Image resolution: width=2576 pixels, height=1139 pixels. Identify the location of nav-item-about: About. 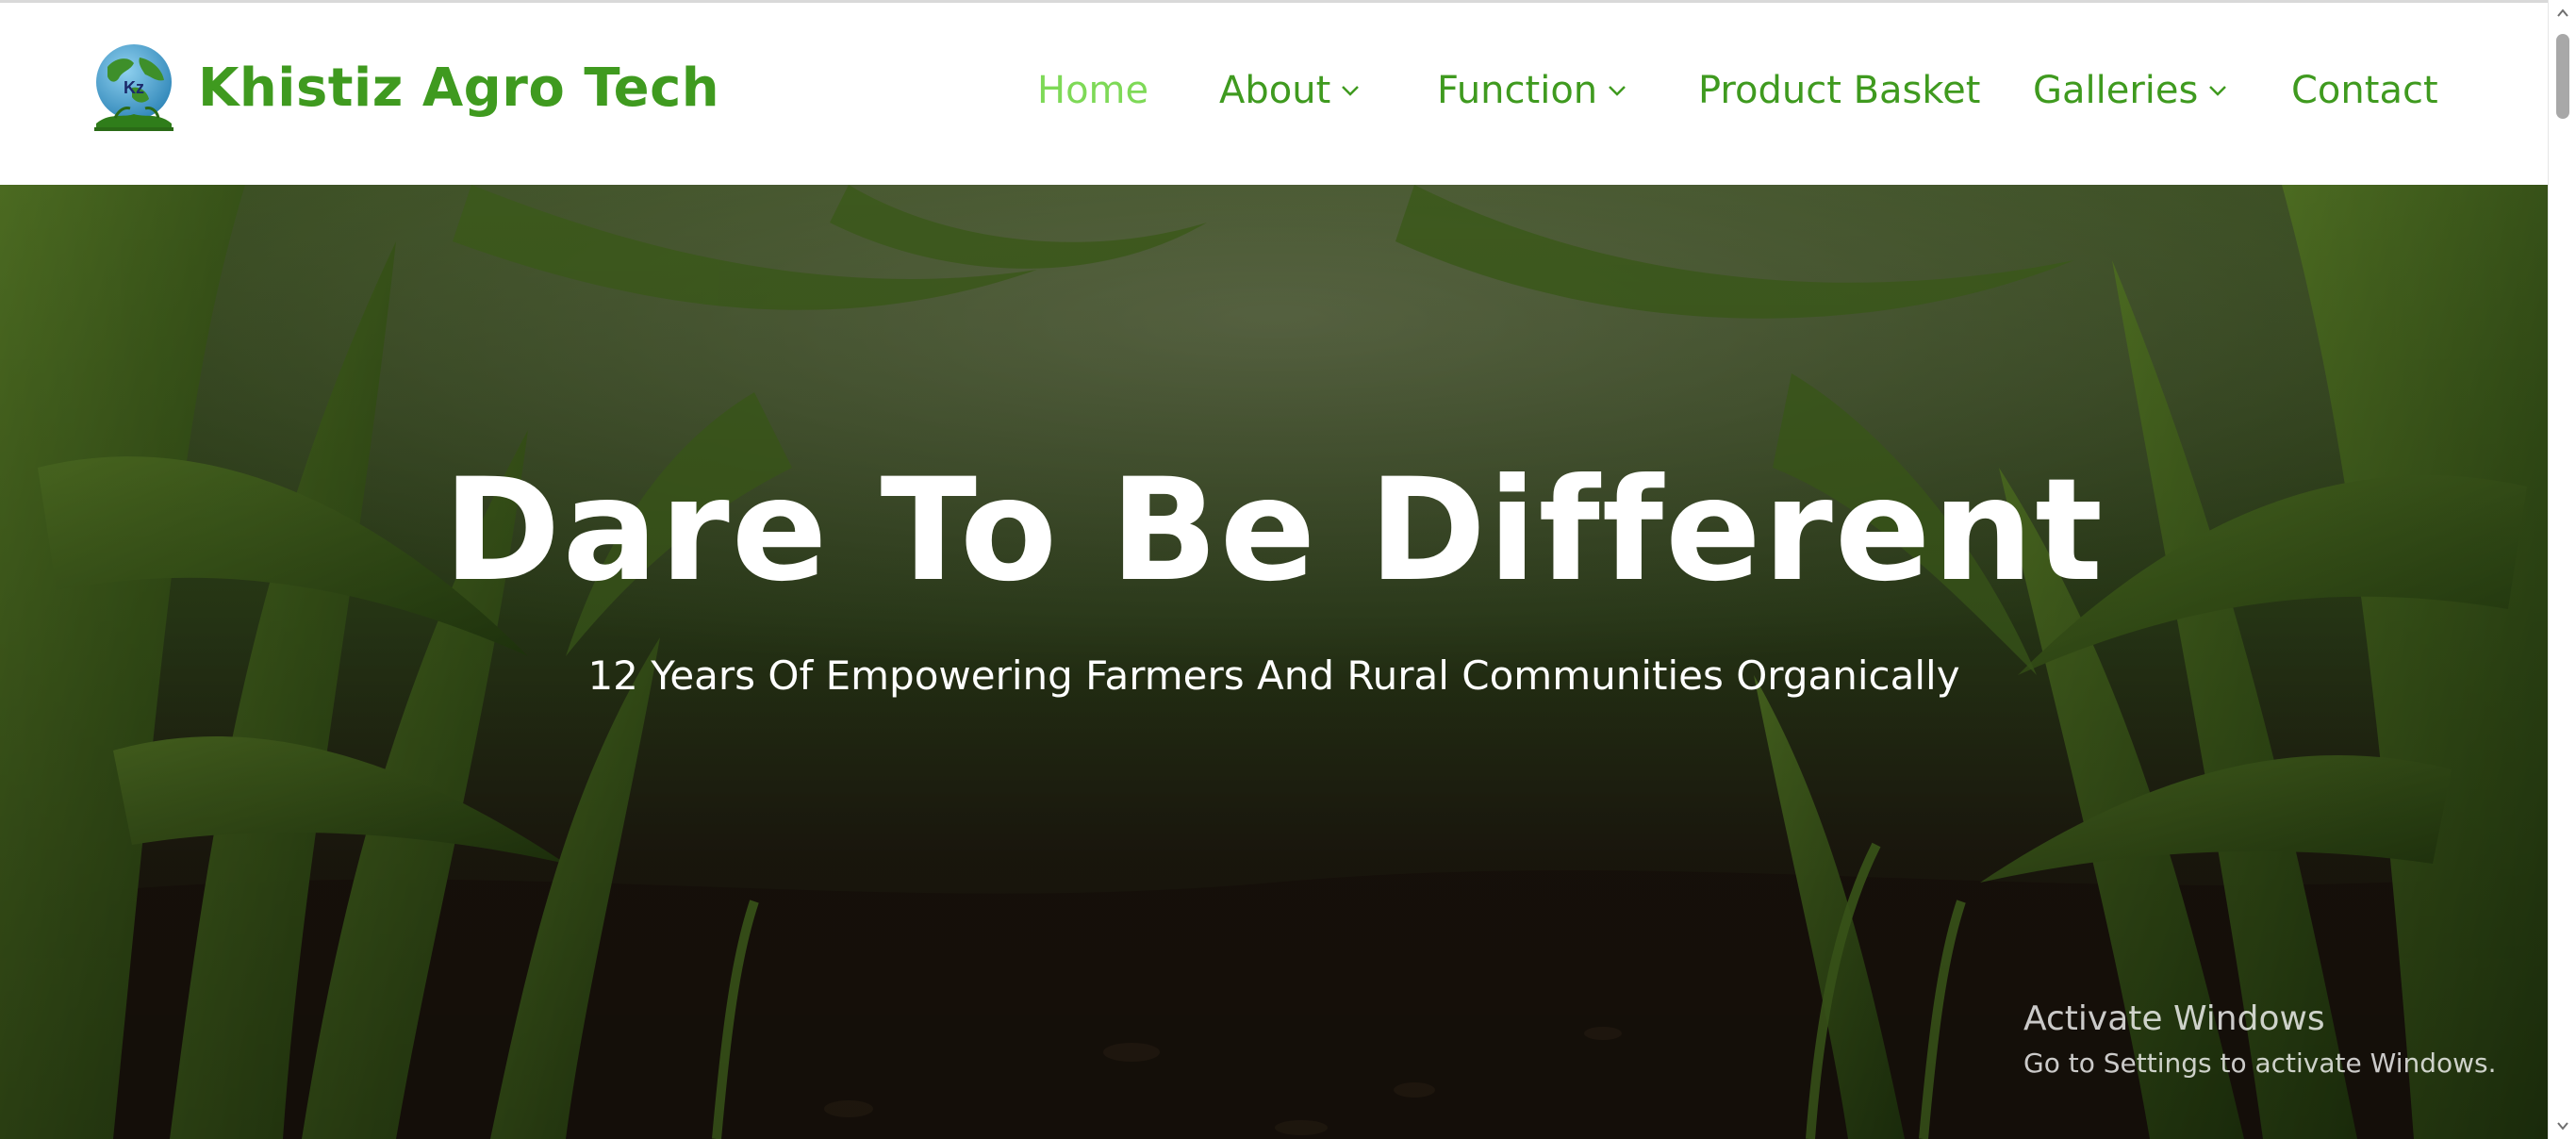
(1290, 90).